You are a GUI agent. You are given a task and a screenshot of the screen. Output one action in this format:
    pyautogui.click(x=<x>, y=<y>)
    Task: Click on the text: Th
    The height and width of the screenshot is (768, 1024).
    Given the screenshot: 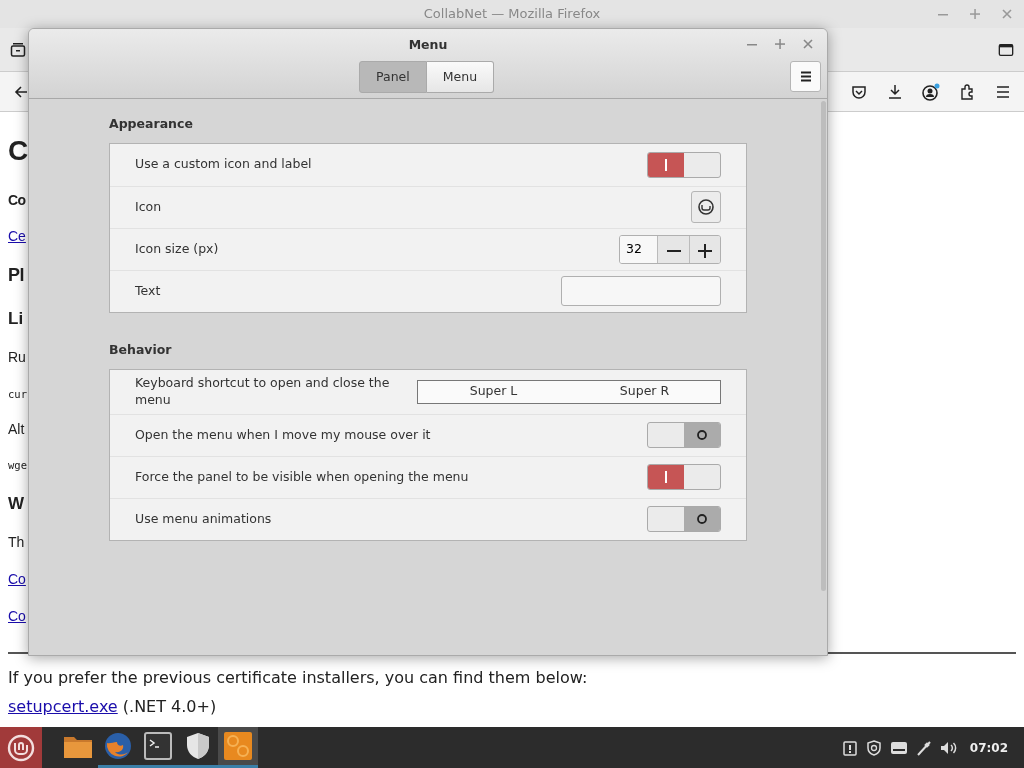 What is the action you would take?
    pyautogui.click(x=17, y=543)
    